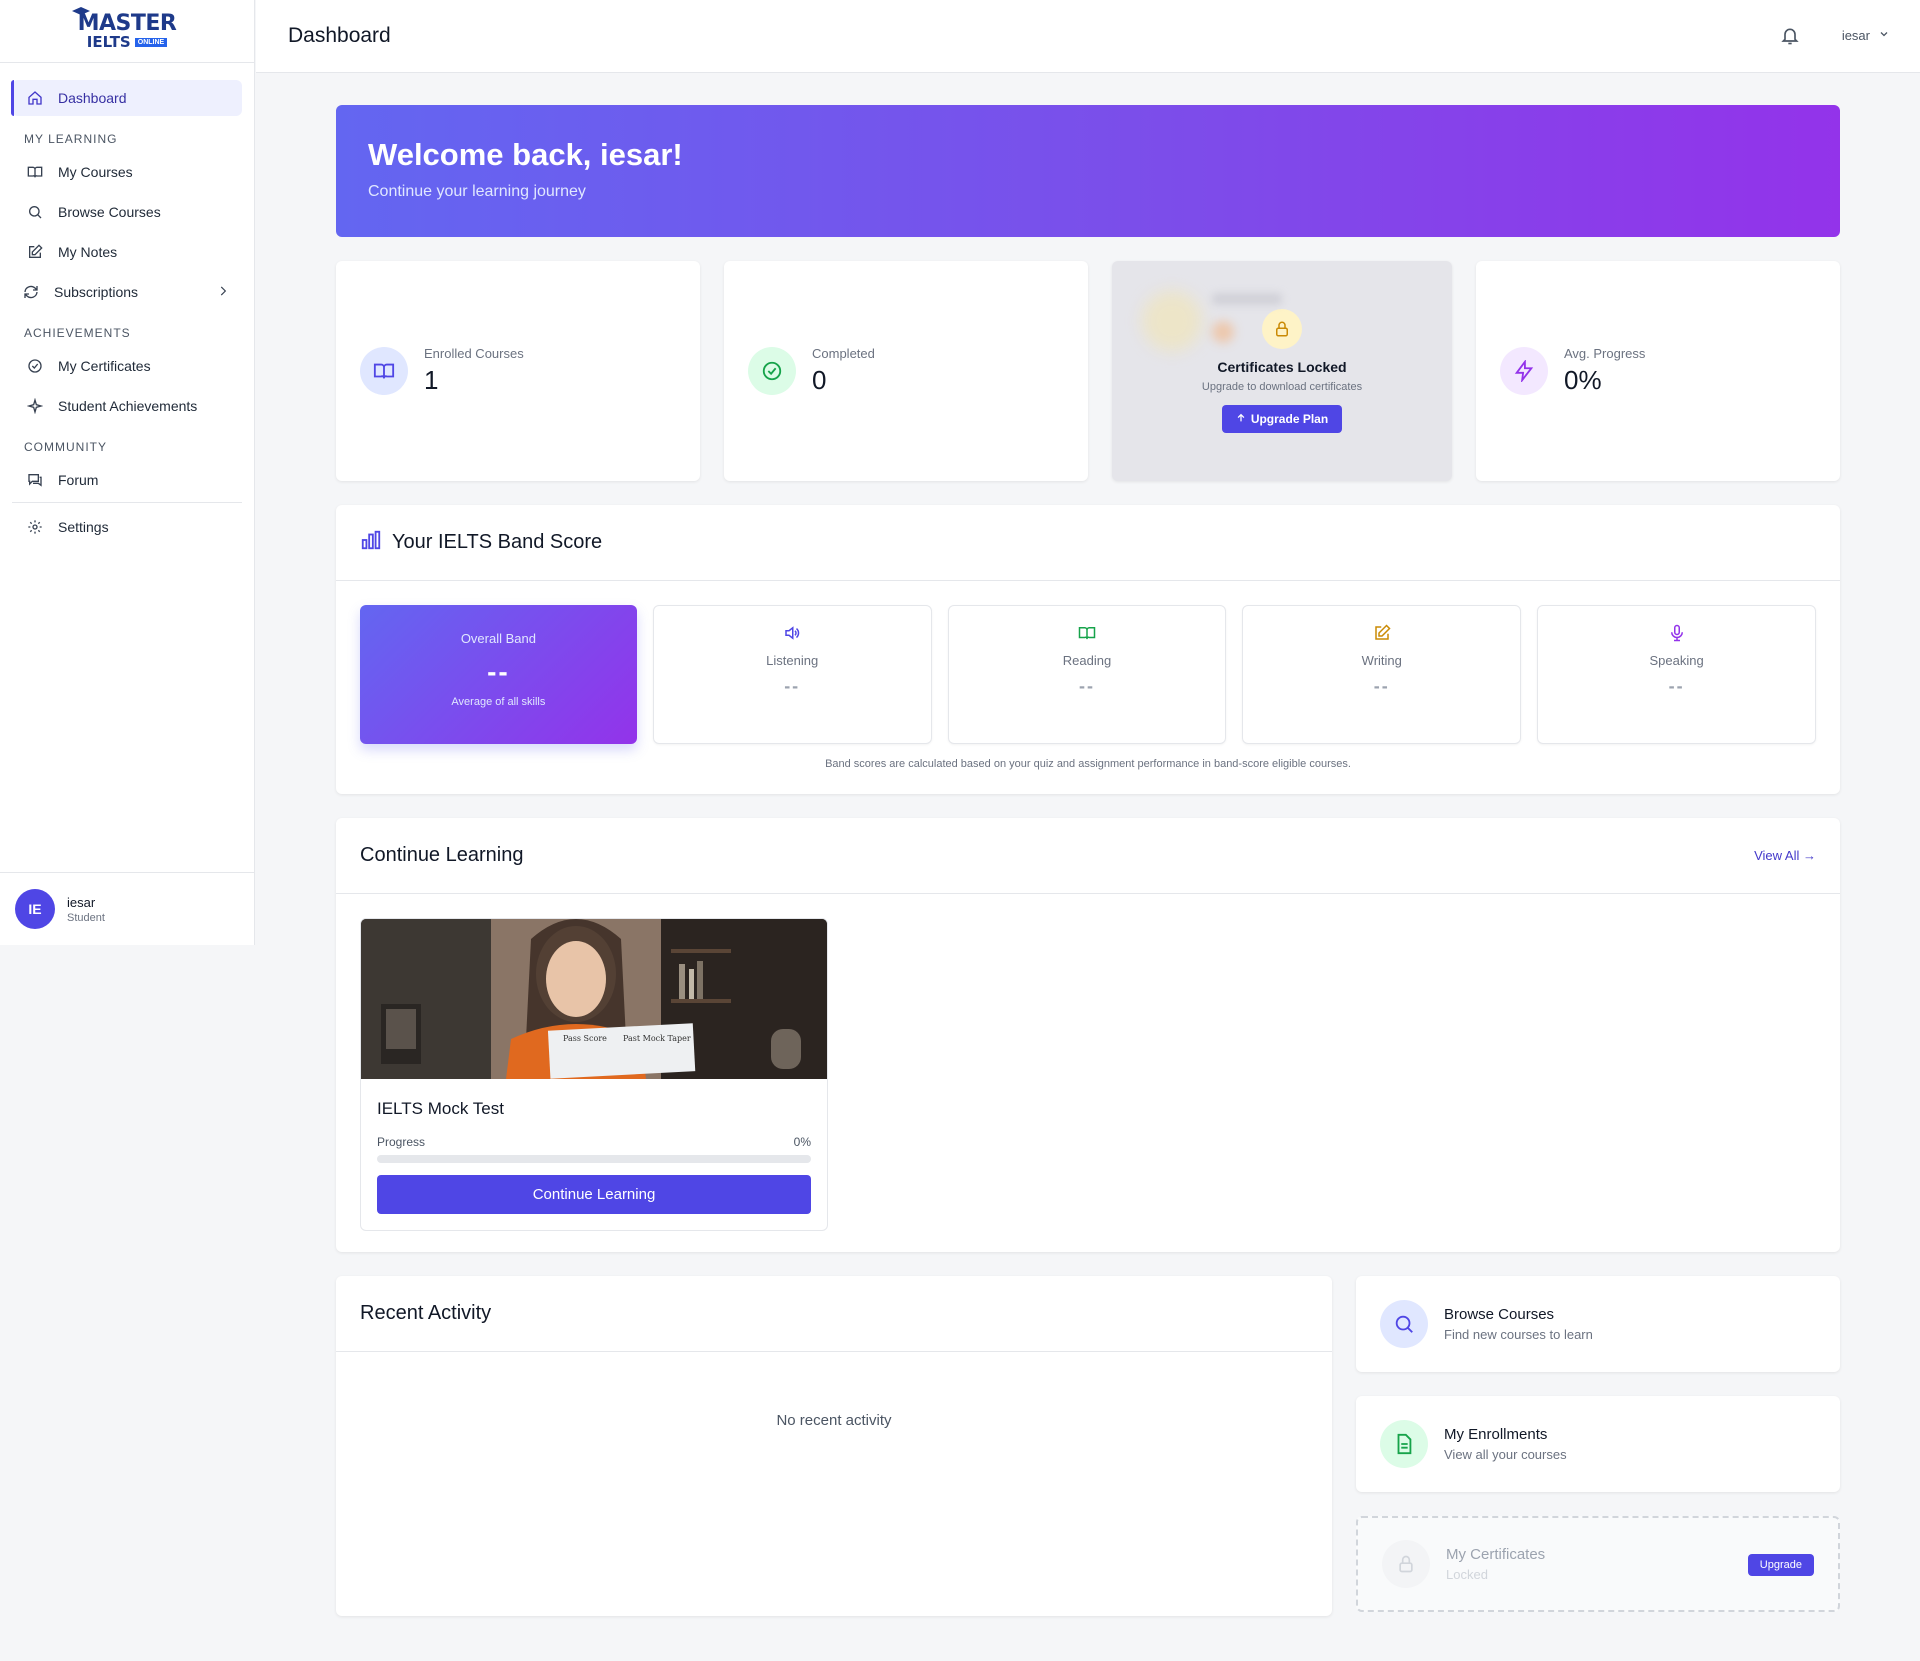 This screenshot has width=1920, height=1661. Describe the element at coordinates (35, 480) in the screenshot. I see `chat-icon` at that location.